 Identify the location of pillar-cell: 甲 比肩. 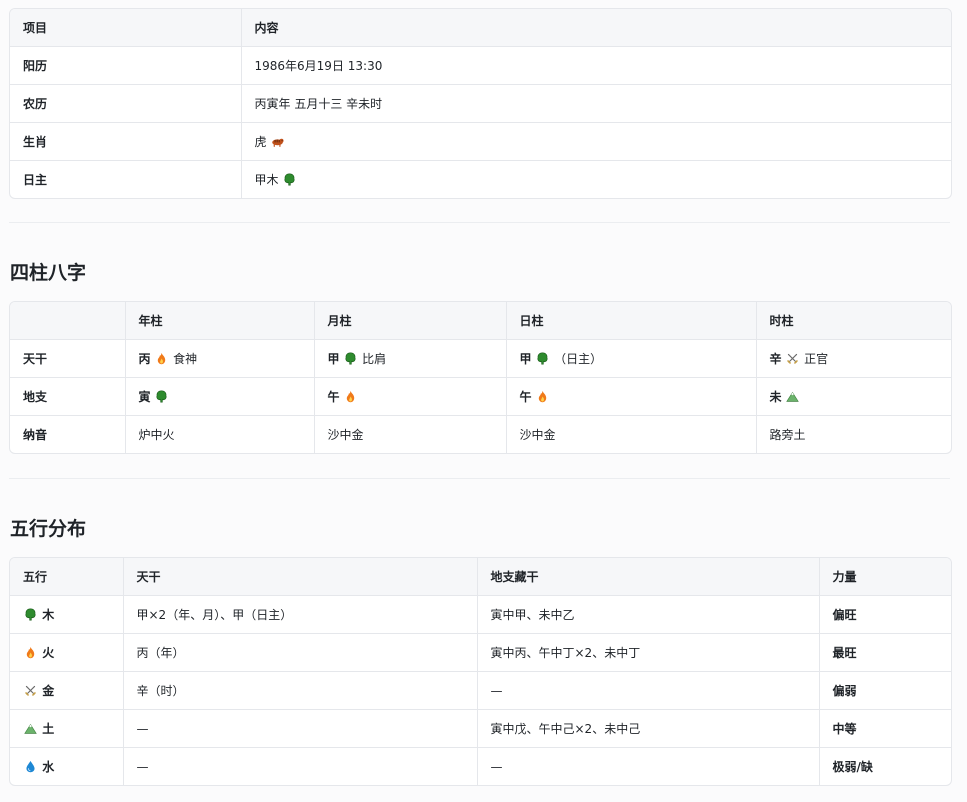
(410, 358).